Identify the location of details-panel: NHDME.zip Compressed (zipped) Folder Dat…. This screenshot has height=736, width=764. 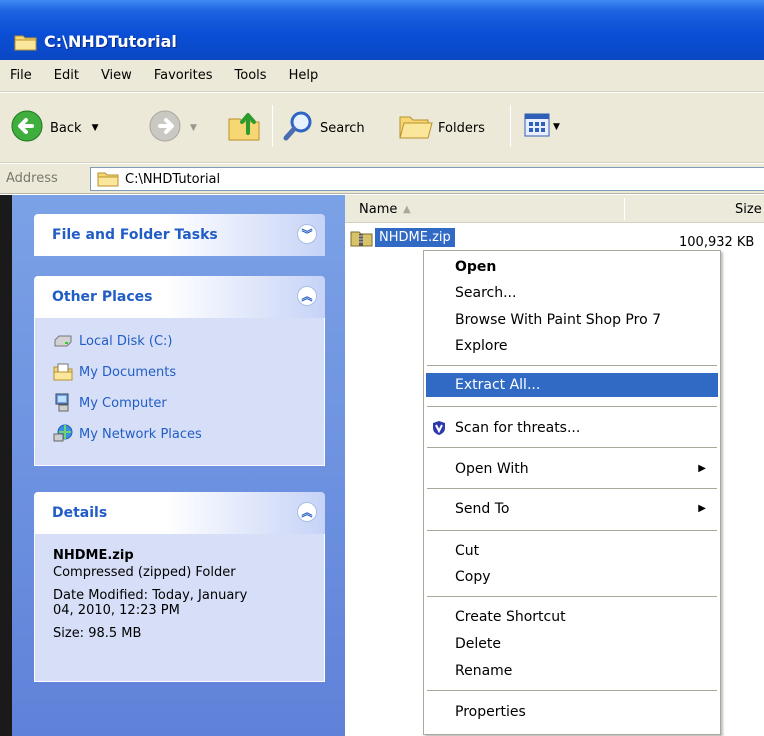
(179, 608).